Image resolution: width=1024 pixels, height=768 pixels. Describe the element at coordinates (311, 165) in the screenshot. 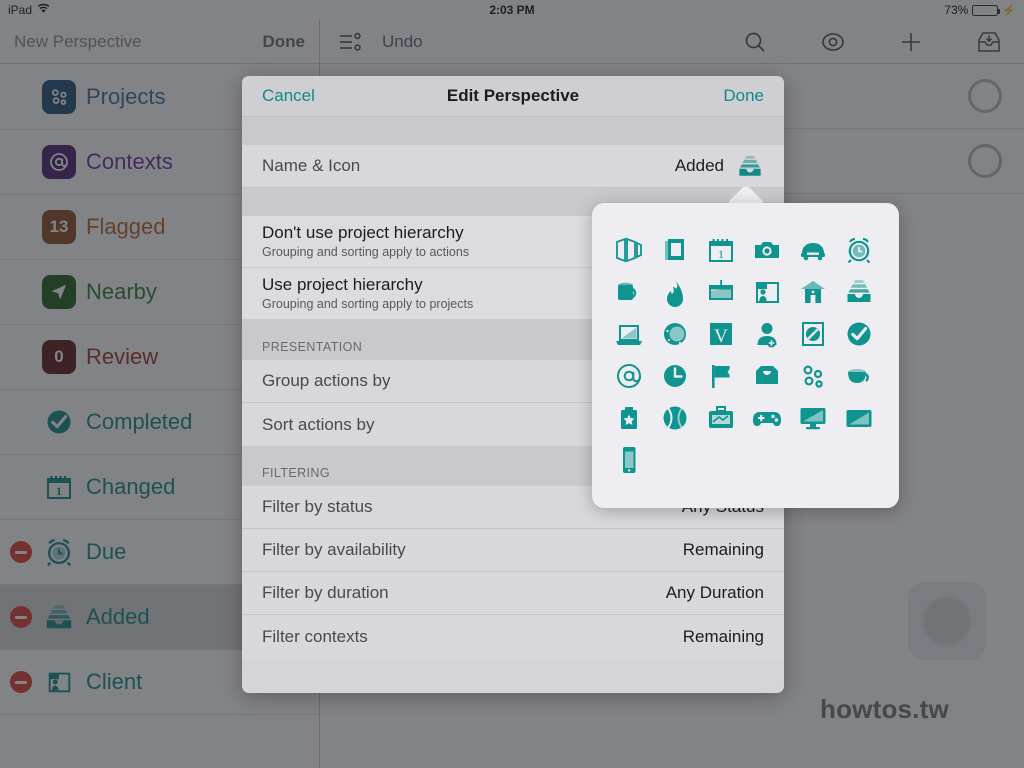

I see `name-and-icon-label: Name & Icon` at that location.